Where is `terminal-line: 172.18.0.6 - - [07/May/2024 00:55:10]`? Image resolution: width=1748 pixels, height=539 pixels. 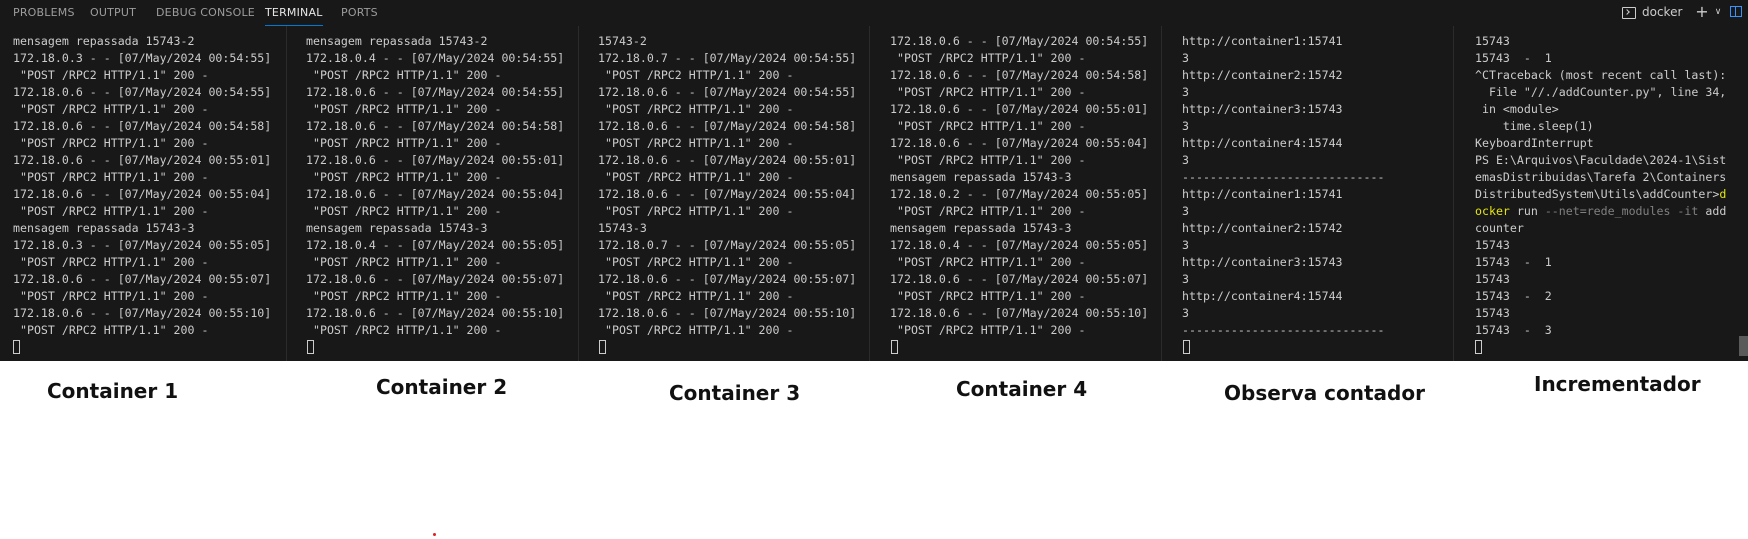
terminal-line: 172.18.0.6 - - [07/May/2024 00:55:10] is located at coordinates (142, 313).